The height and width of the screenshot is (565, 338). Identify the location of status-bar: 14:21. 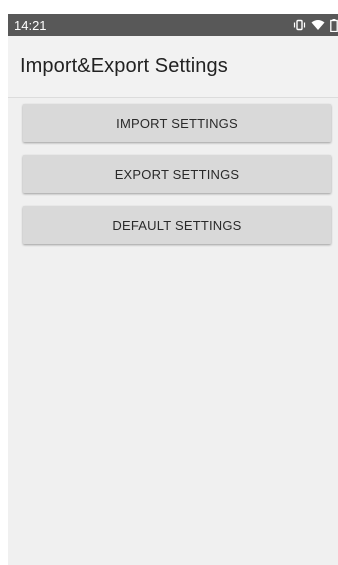
(173, 25).